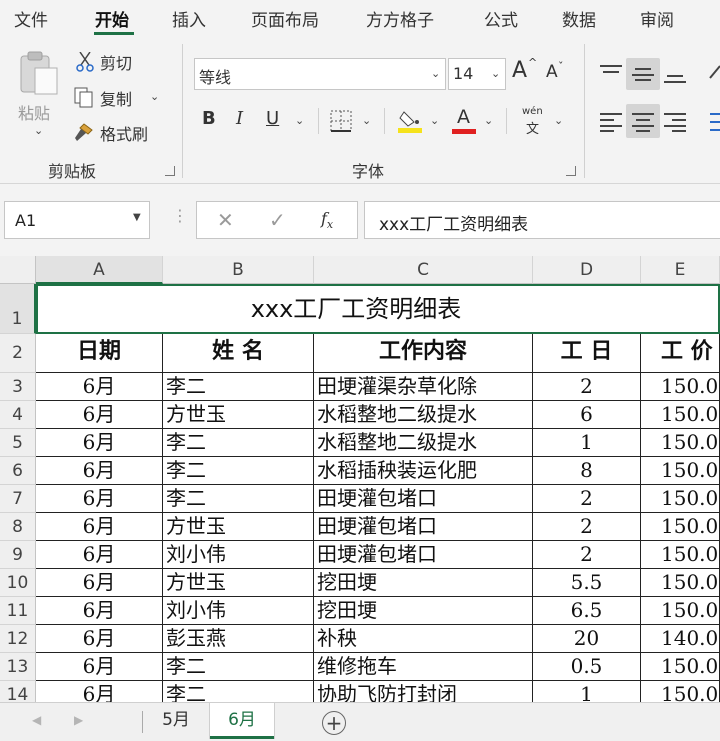 This screenshot has width=720, height=741. Describe the element at coordinates (154, 96) in the screenshot. I see `copy-dropdown-icon: ⌄` at that location.